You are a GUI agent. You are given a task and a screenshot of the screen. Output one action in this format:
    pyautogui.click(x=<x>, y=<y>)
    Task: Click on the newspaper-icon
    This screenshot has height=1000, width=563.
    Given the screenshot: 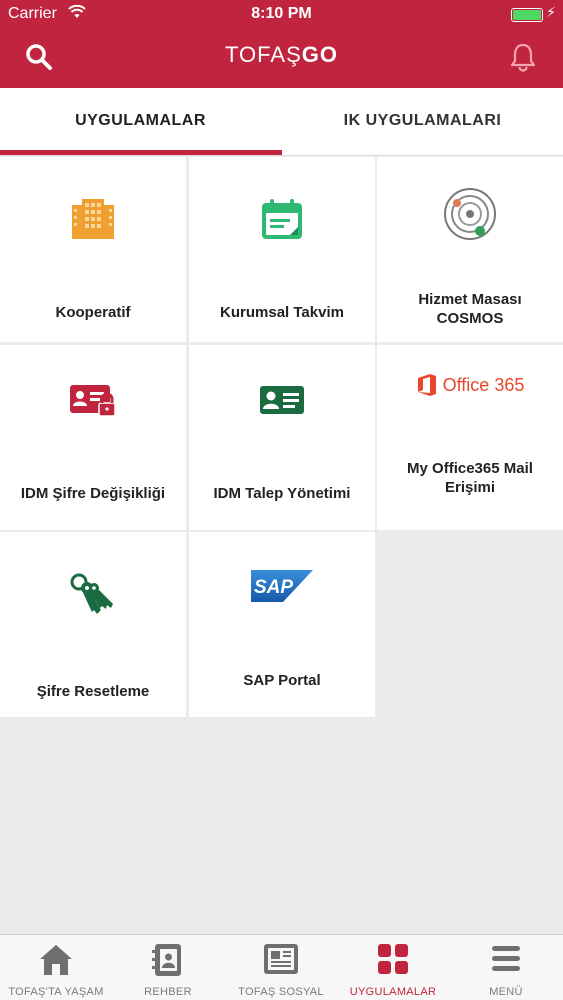 What is the action you would take?
    pyautogui.click(x=281, y=959)
    